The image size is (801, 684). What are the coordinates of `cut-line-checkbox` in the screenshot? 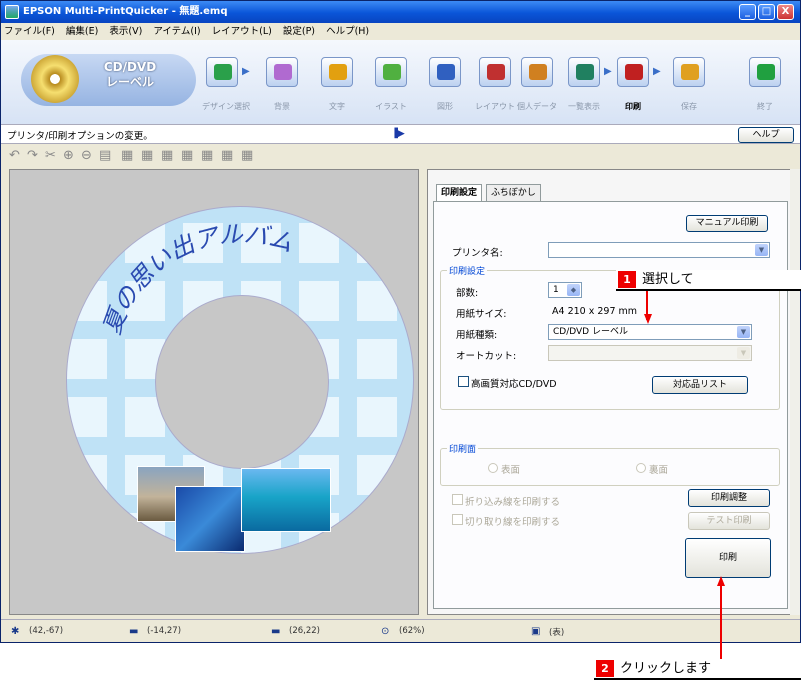 It's located at (457, 519).